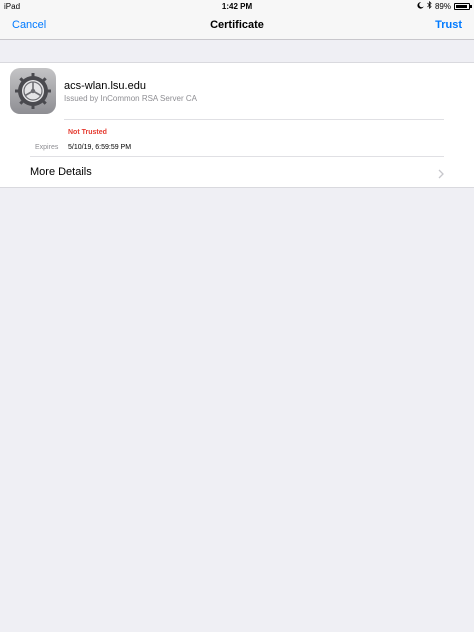  I want to click on navigation-bar: Cancel Certificate Trust, so click(237, 26).